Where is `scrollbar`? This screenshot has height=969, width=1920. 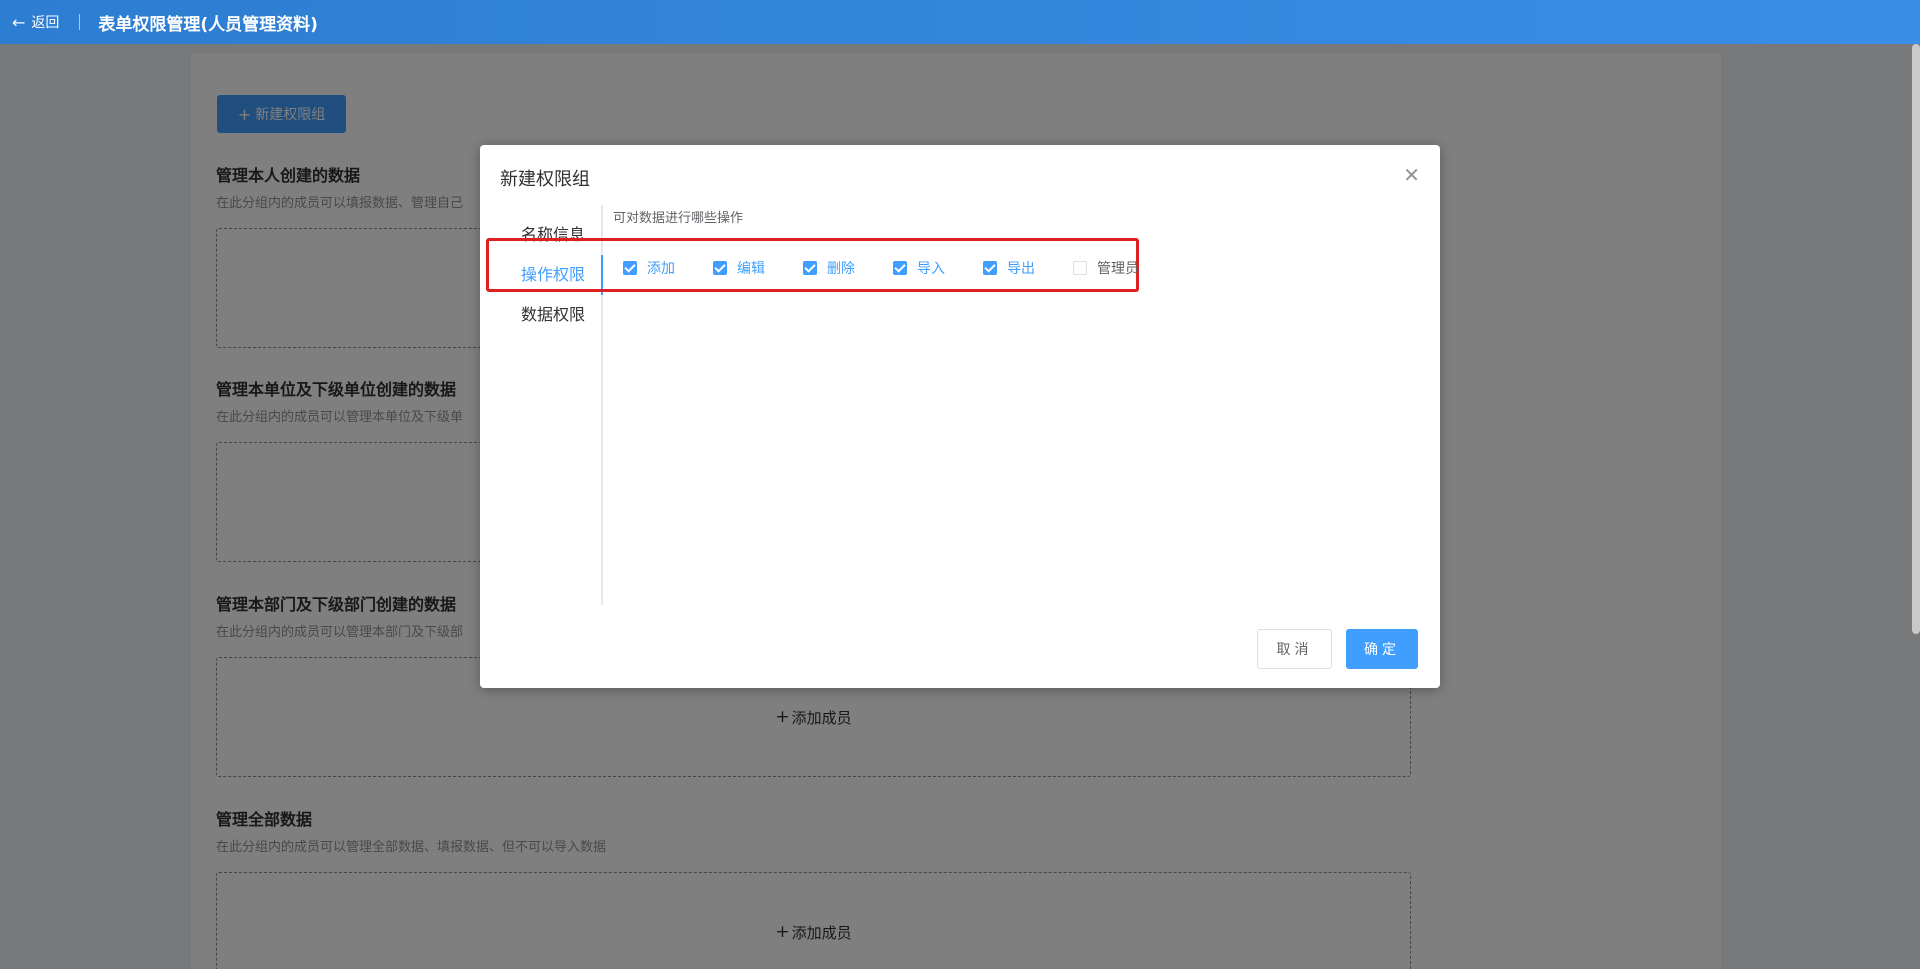 scrollbar is located at coordinates (1916, 339).